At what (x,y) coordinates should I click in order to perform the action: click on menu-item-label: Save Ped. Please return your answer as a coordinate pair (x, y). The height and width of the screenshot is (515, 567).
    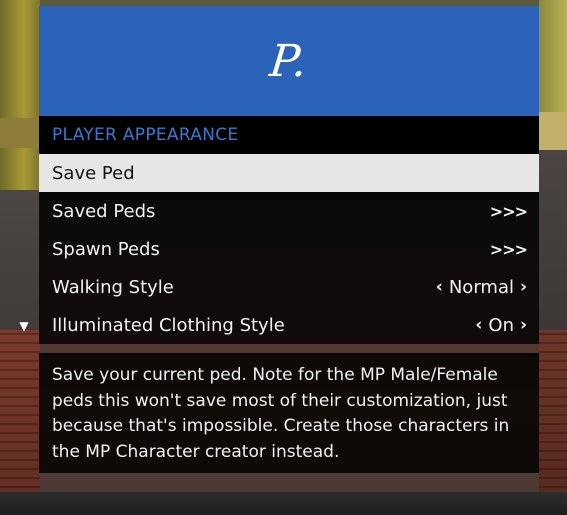
    Looking at the image, I should click on (93, 173).